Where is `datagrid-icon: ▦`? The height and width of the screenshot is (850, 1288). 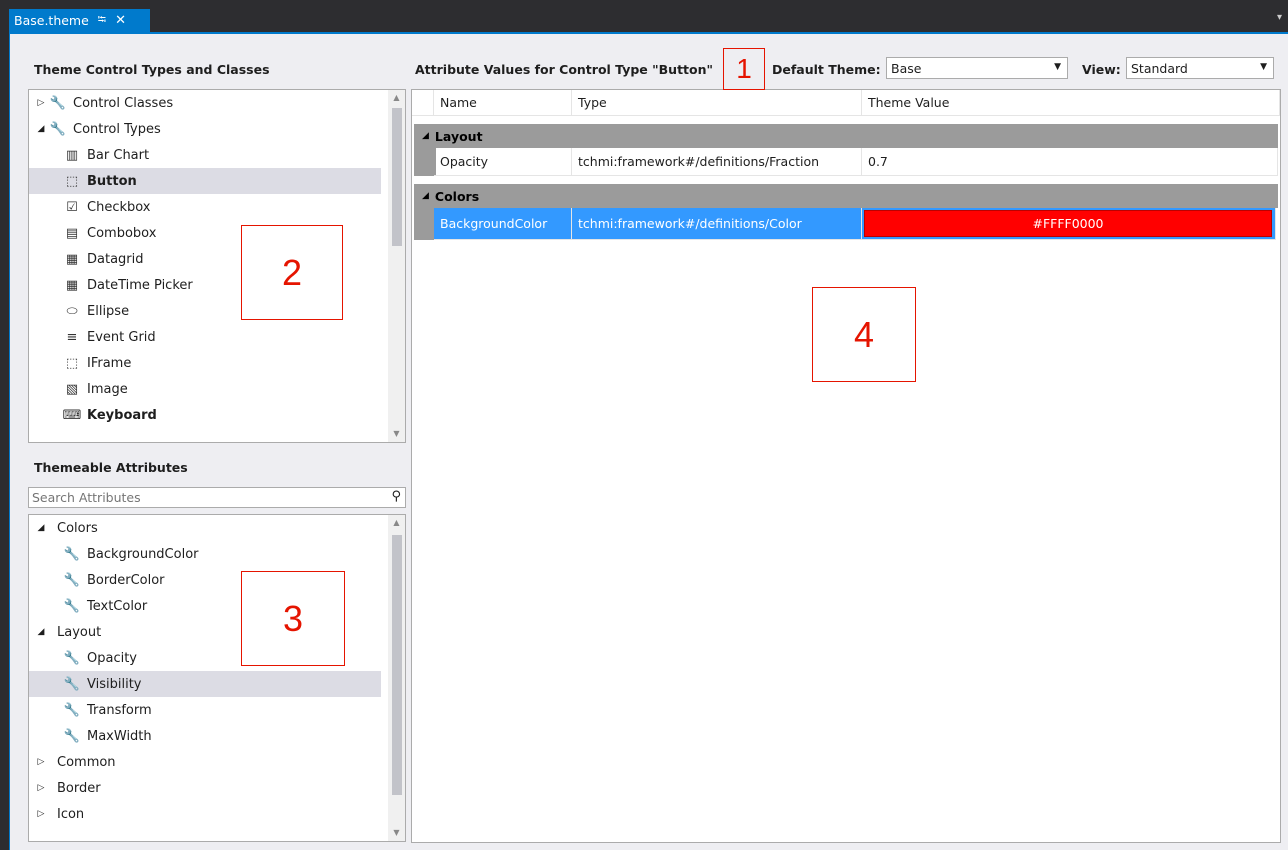 datagrid-icon: ▦ is located at coordinates (72, 259).